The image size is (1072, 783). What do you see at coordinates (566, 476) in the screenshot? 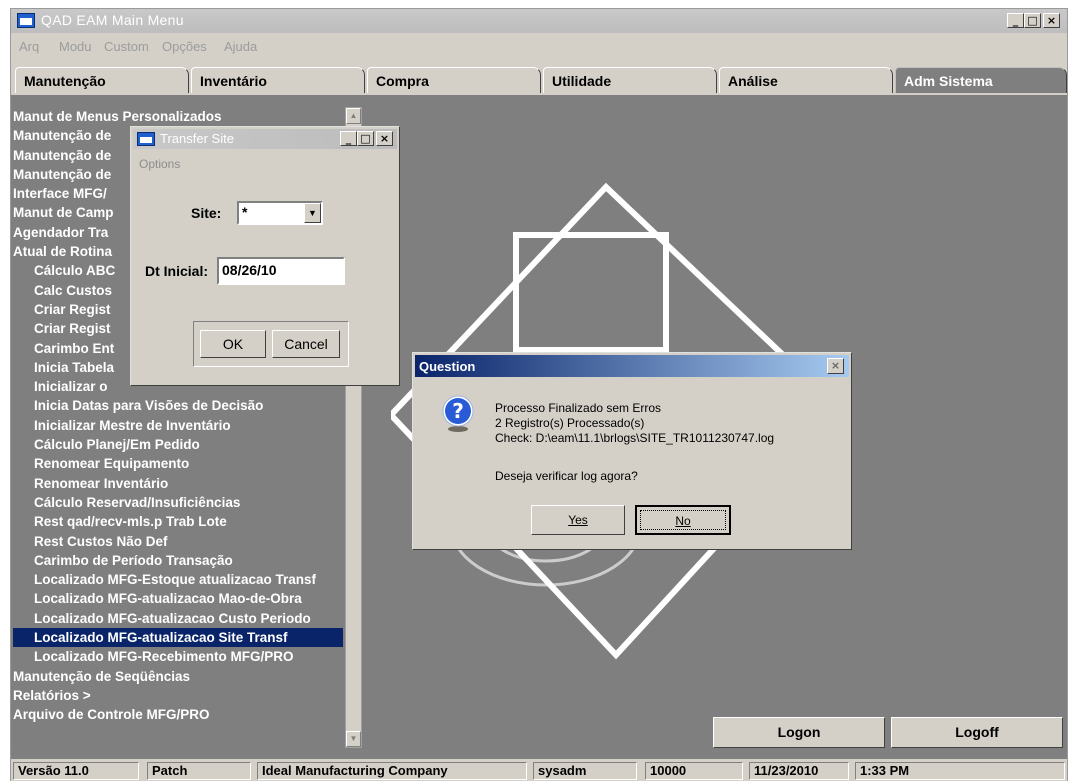
I see `message-prompt: Deseja verificar log agora?` at bounding box center [566, 476].